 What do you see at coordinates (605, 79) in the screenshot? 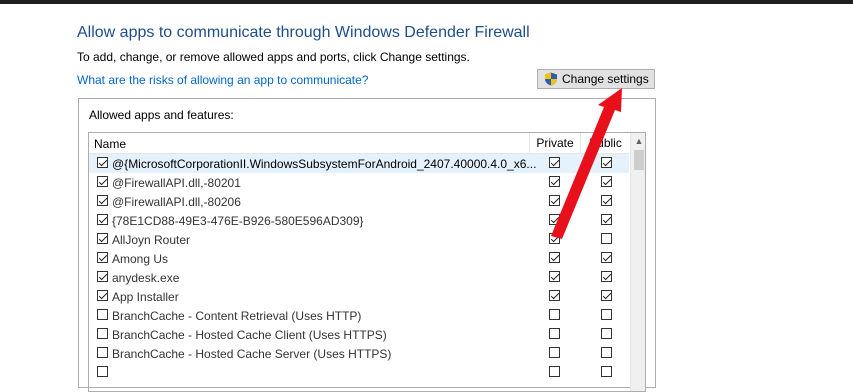
I see `change-settings-label: Change settings` at bounding box center [605, 79].